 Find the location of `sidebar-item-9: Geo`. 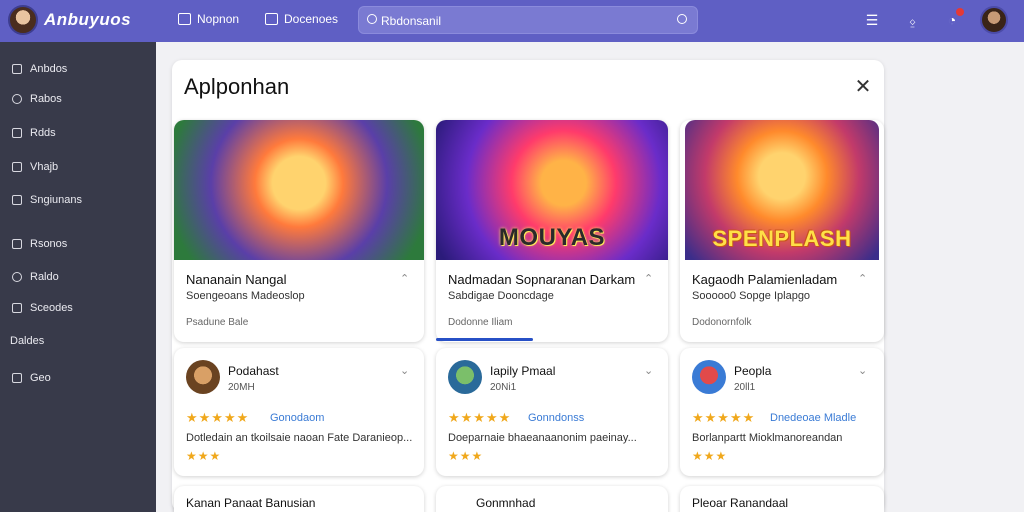

sidebar-item-9: Geo is located at coordinates (31, 378).